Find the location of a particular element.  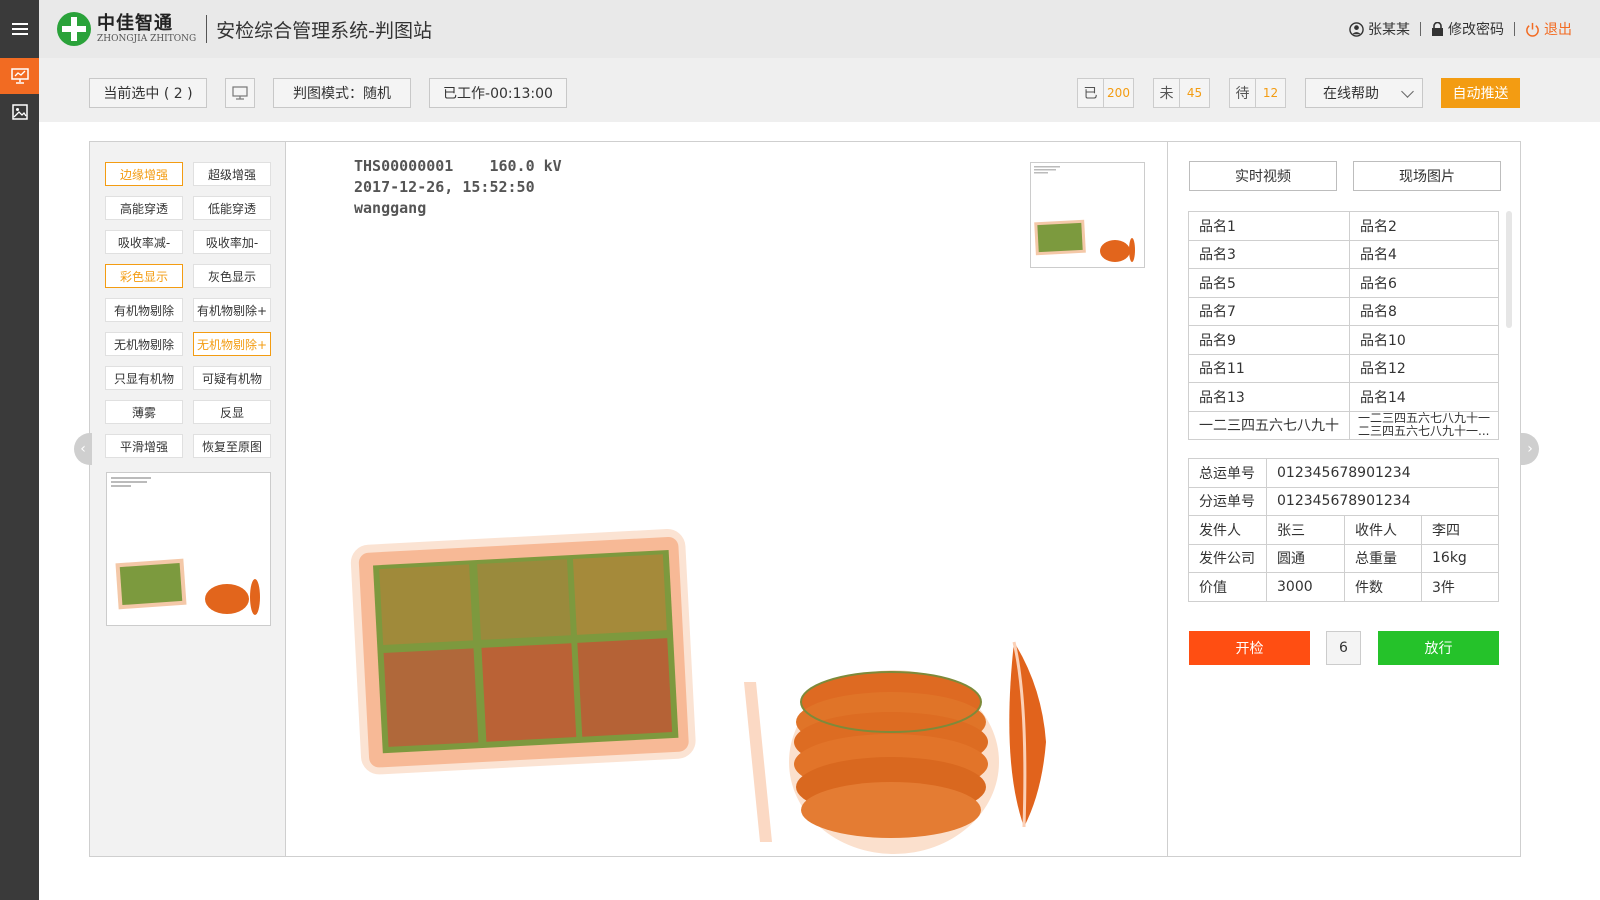

chevron-down-icon is located at coordinates (1407, 91).